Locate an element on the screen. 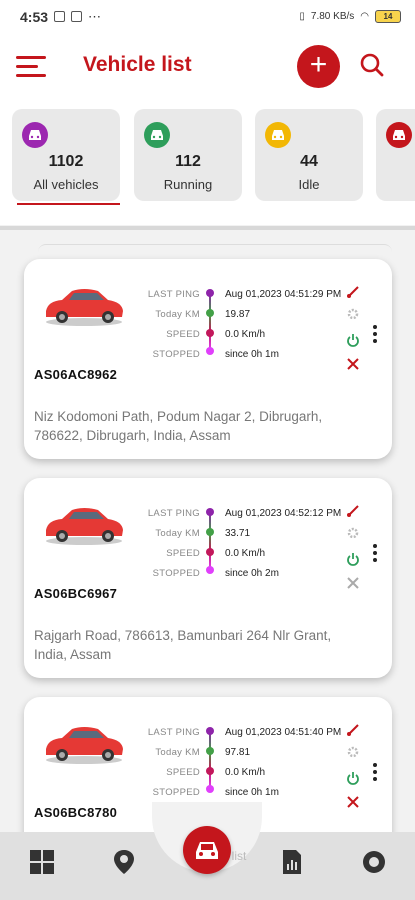  status-time: 4:53 is located at coordinates (34, 16).